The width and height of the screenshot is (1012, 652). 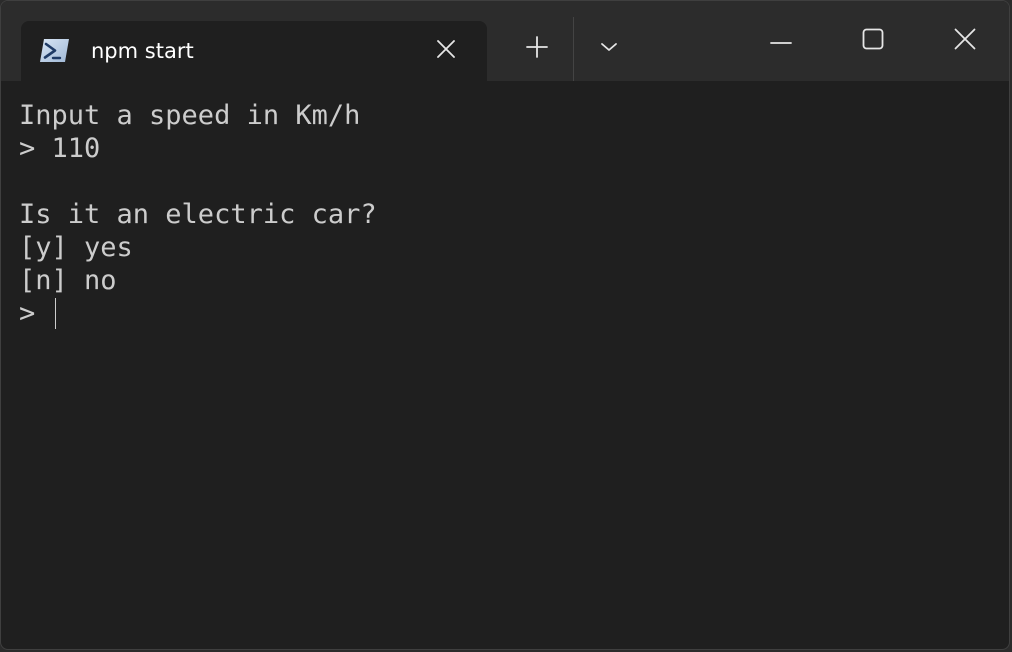 What do you see at coordinates (198, 214) in the screenshot?
I see `terminal-line: Is it an electric car?` at bounding box center [198, 214].